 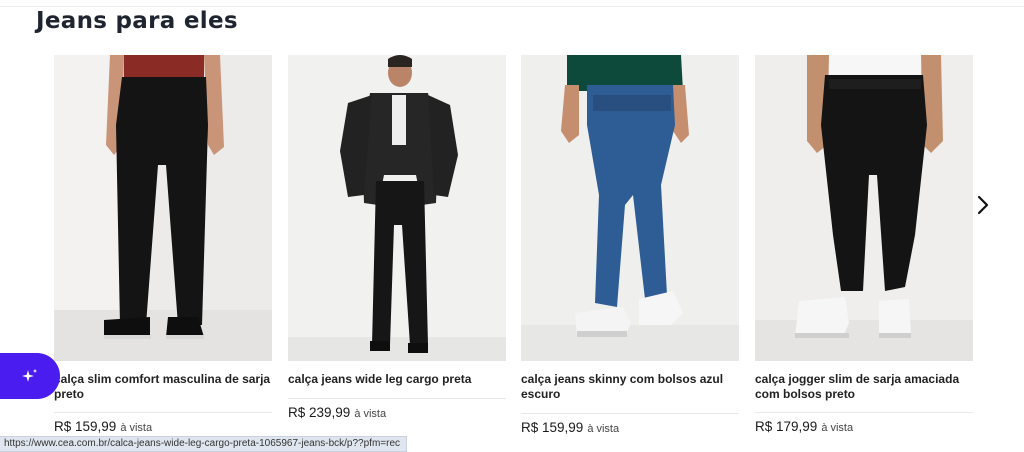 What do you see at coordinates (137, 21) in the screenshot?
I see `section-title: Jeans para eles` at bounding box center [137, 21].